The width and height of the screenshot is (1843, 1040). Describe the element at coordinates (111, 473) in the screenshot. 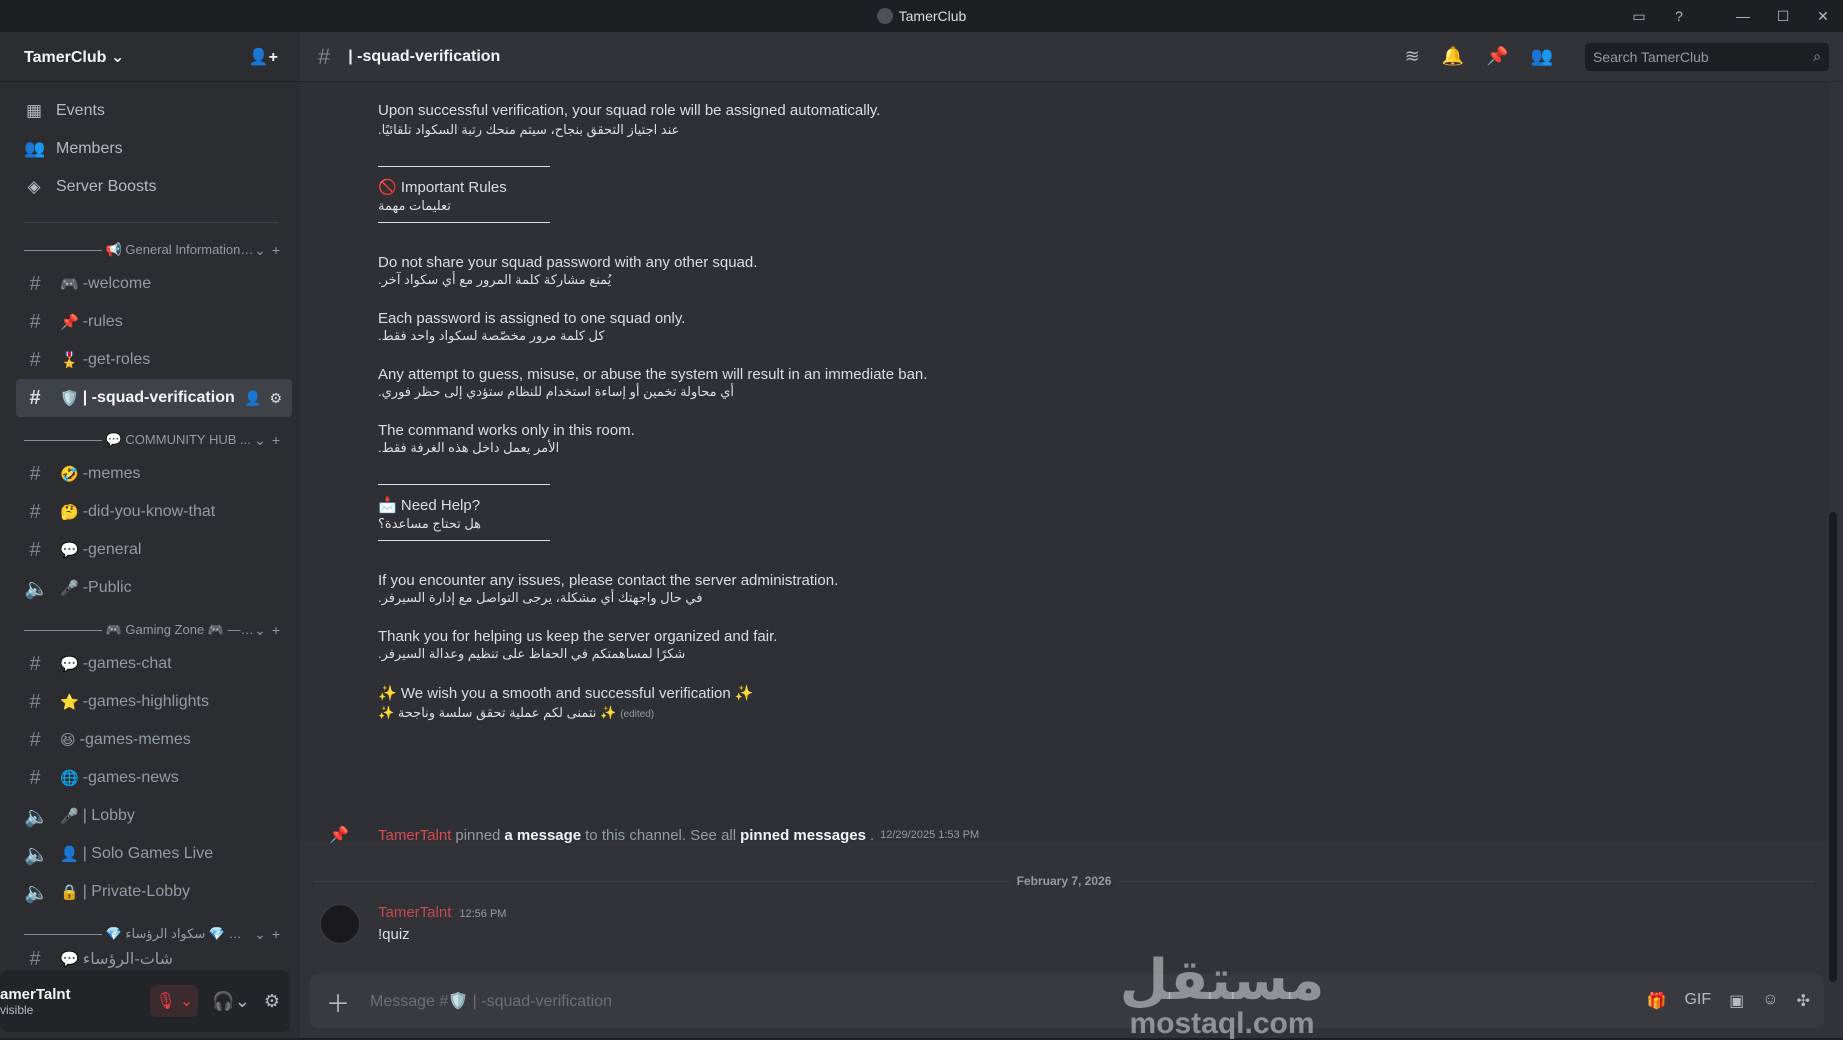

I see `channel-label: -memes` at that location.